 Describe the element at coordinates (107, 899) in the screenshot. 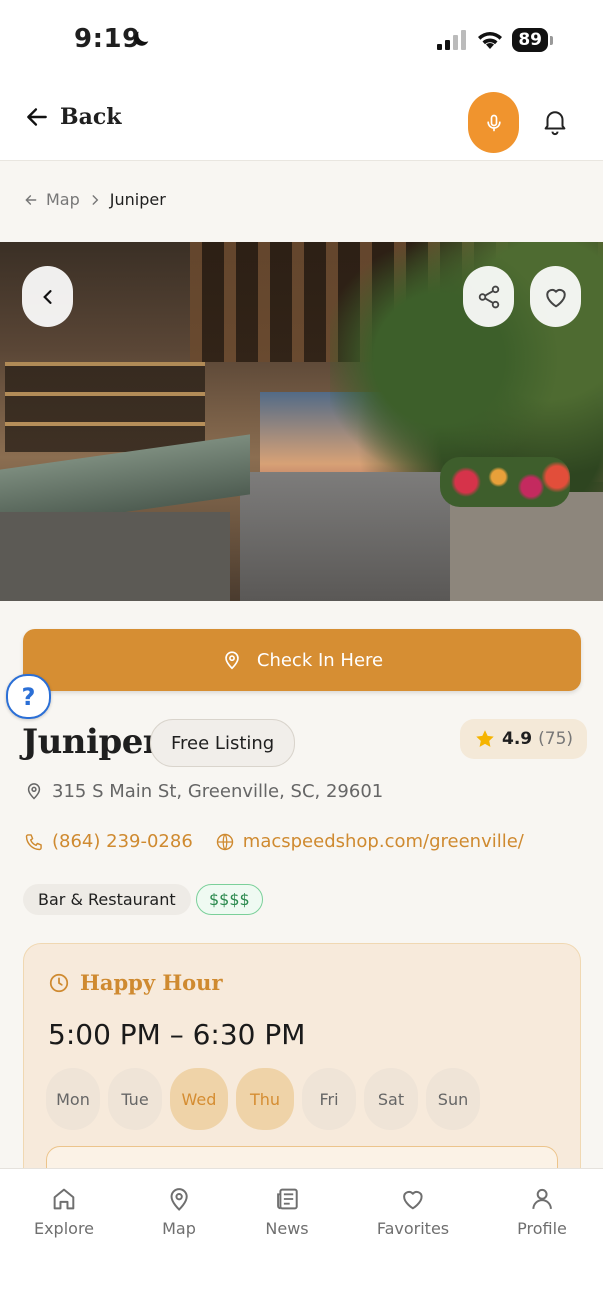

I see `category-tag: Bar & Restaurant` at that location.